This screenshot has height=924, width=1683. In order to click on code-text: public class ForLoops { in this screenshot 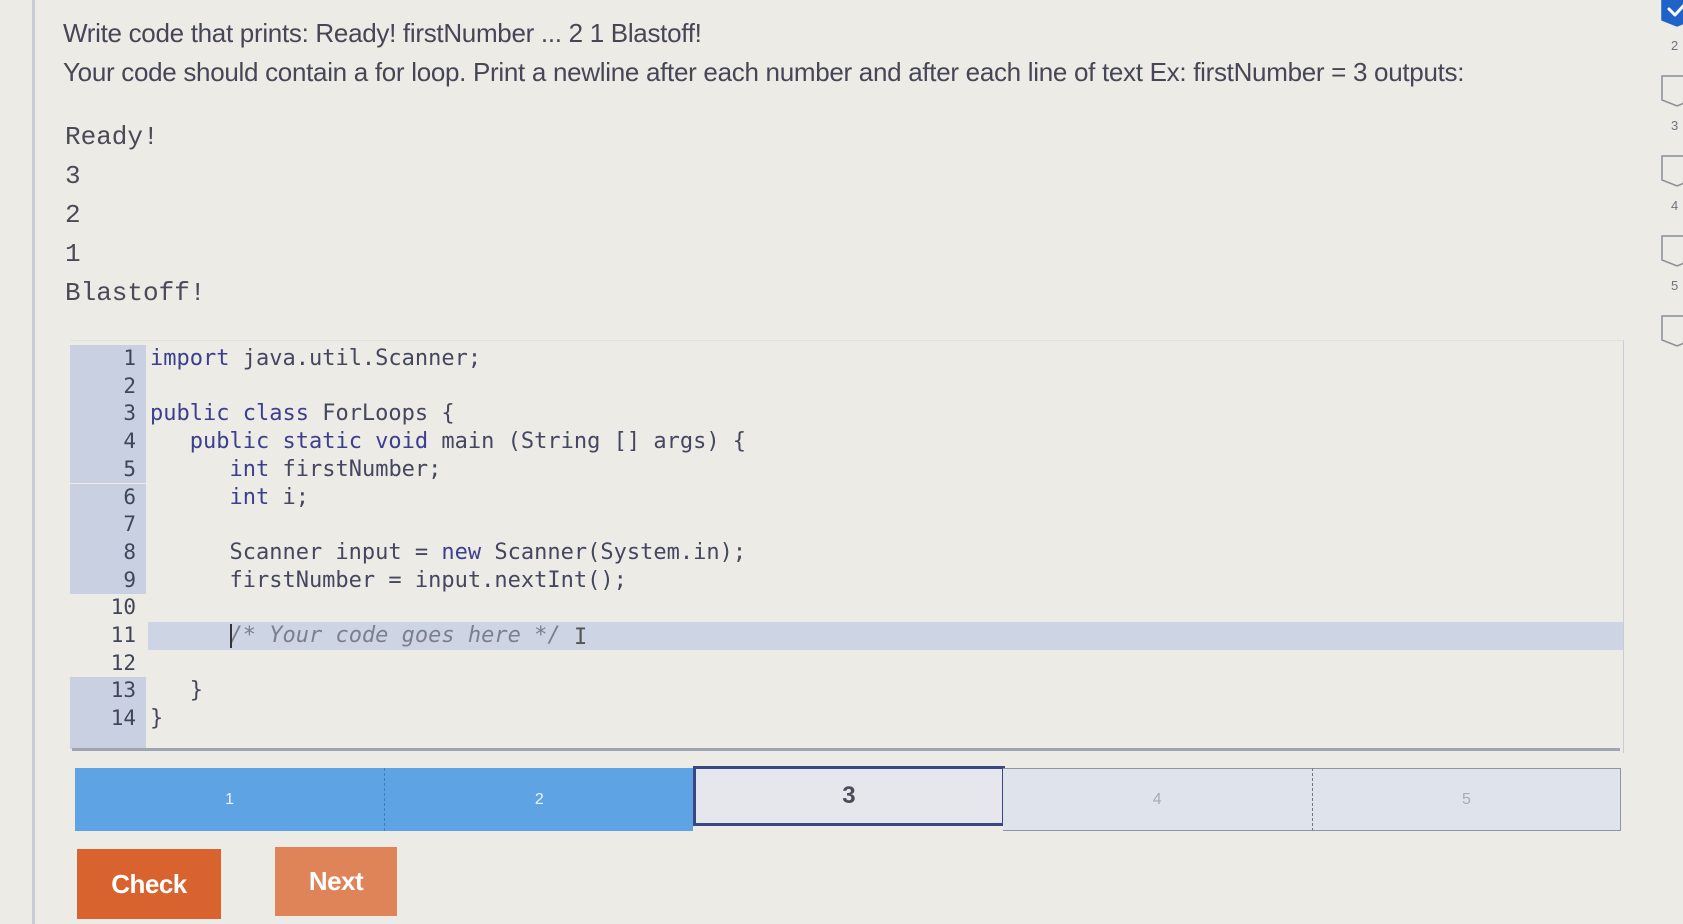, I will do `click(302, 414)`.